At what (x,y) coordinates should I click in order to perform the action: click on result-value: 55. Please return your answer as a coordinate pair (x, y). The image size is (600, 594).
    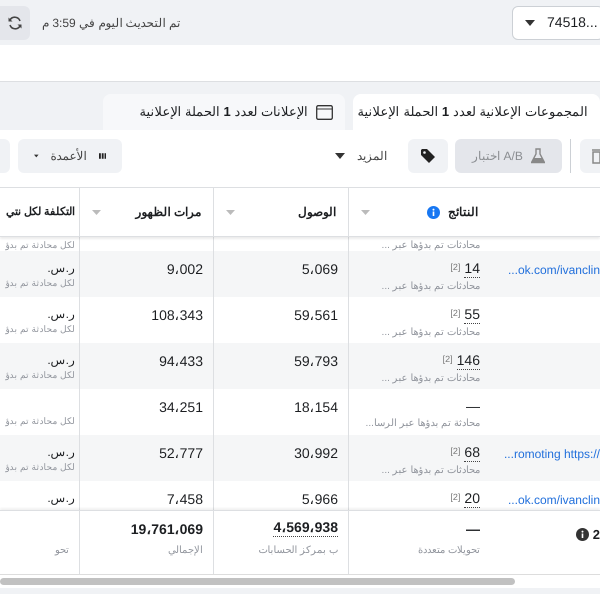
    Looking at the image, I should click on (472, 314).